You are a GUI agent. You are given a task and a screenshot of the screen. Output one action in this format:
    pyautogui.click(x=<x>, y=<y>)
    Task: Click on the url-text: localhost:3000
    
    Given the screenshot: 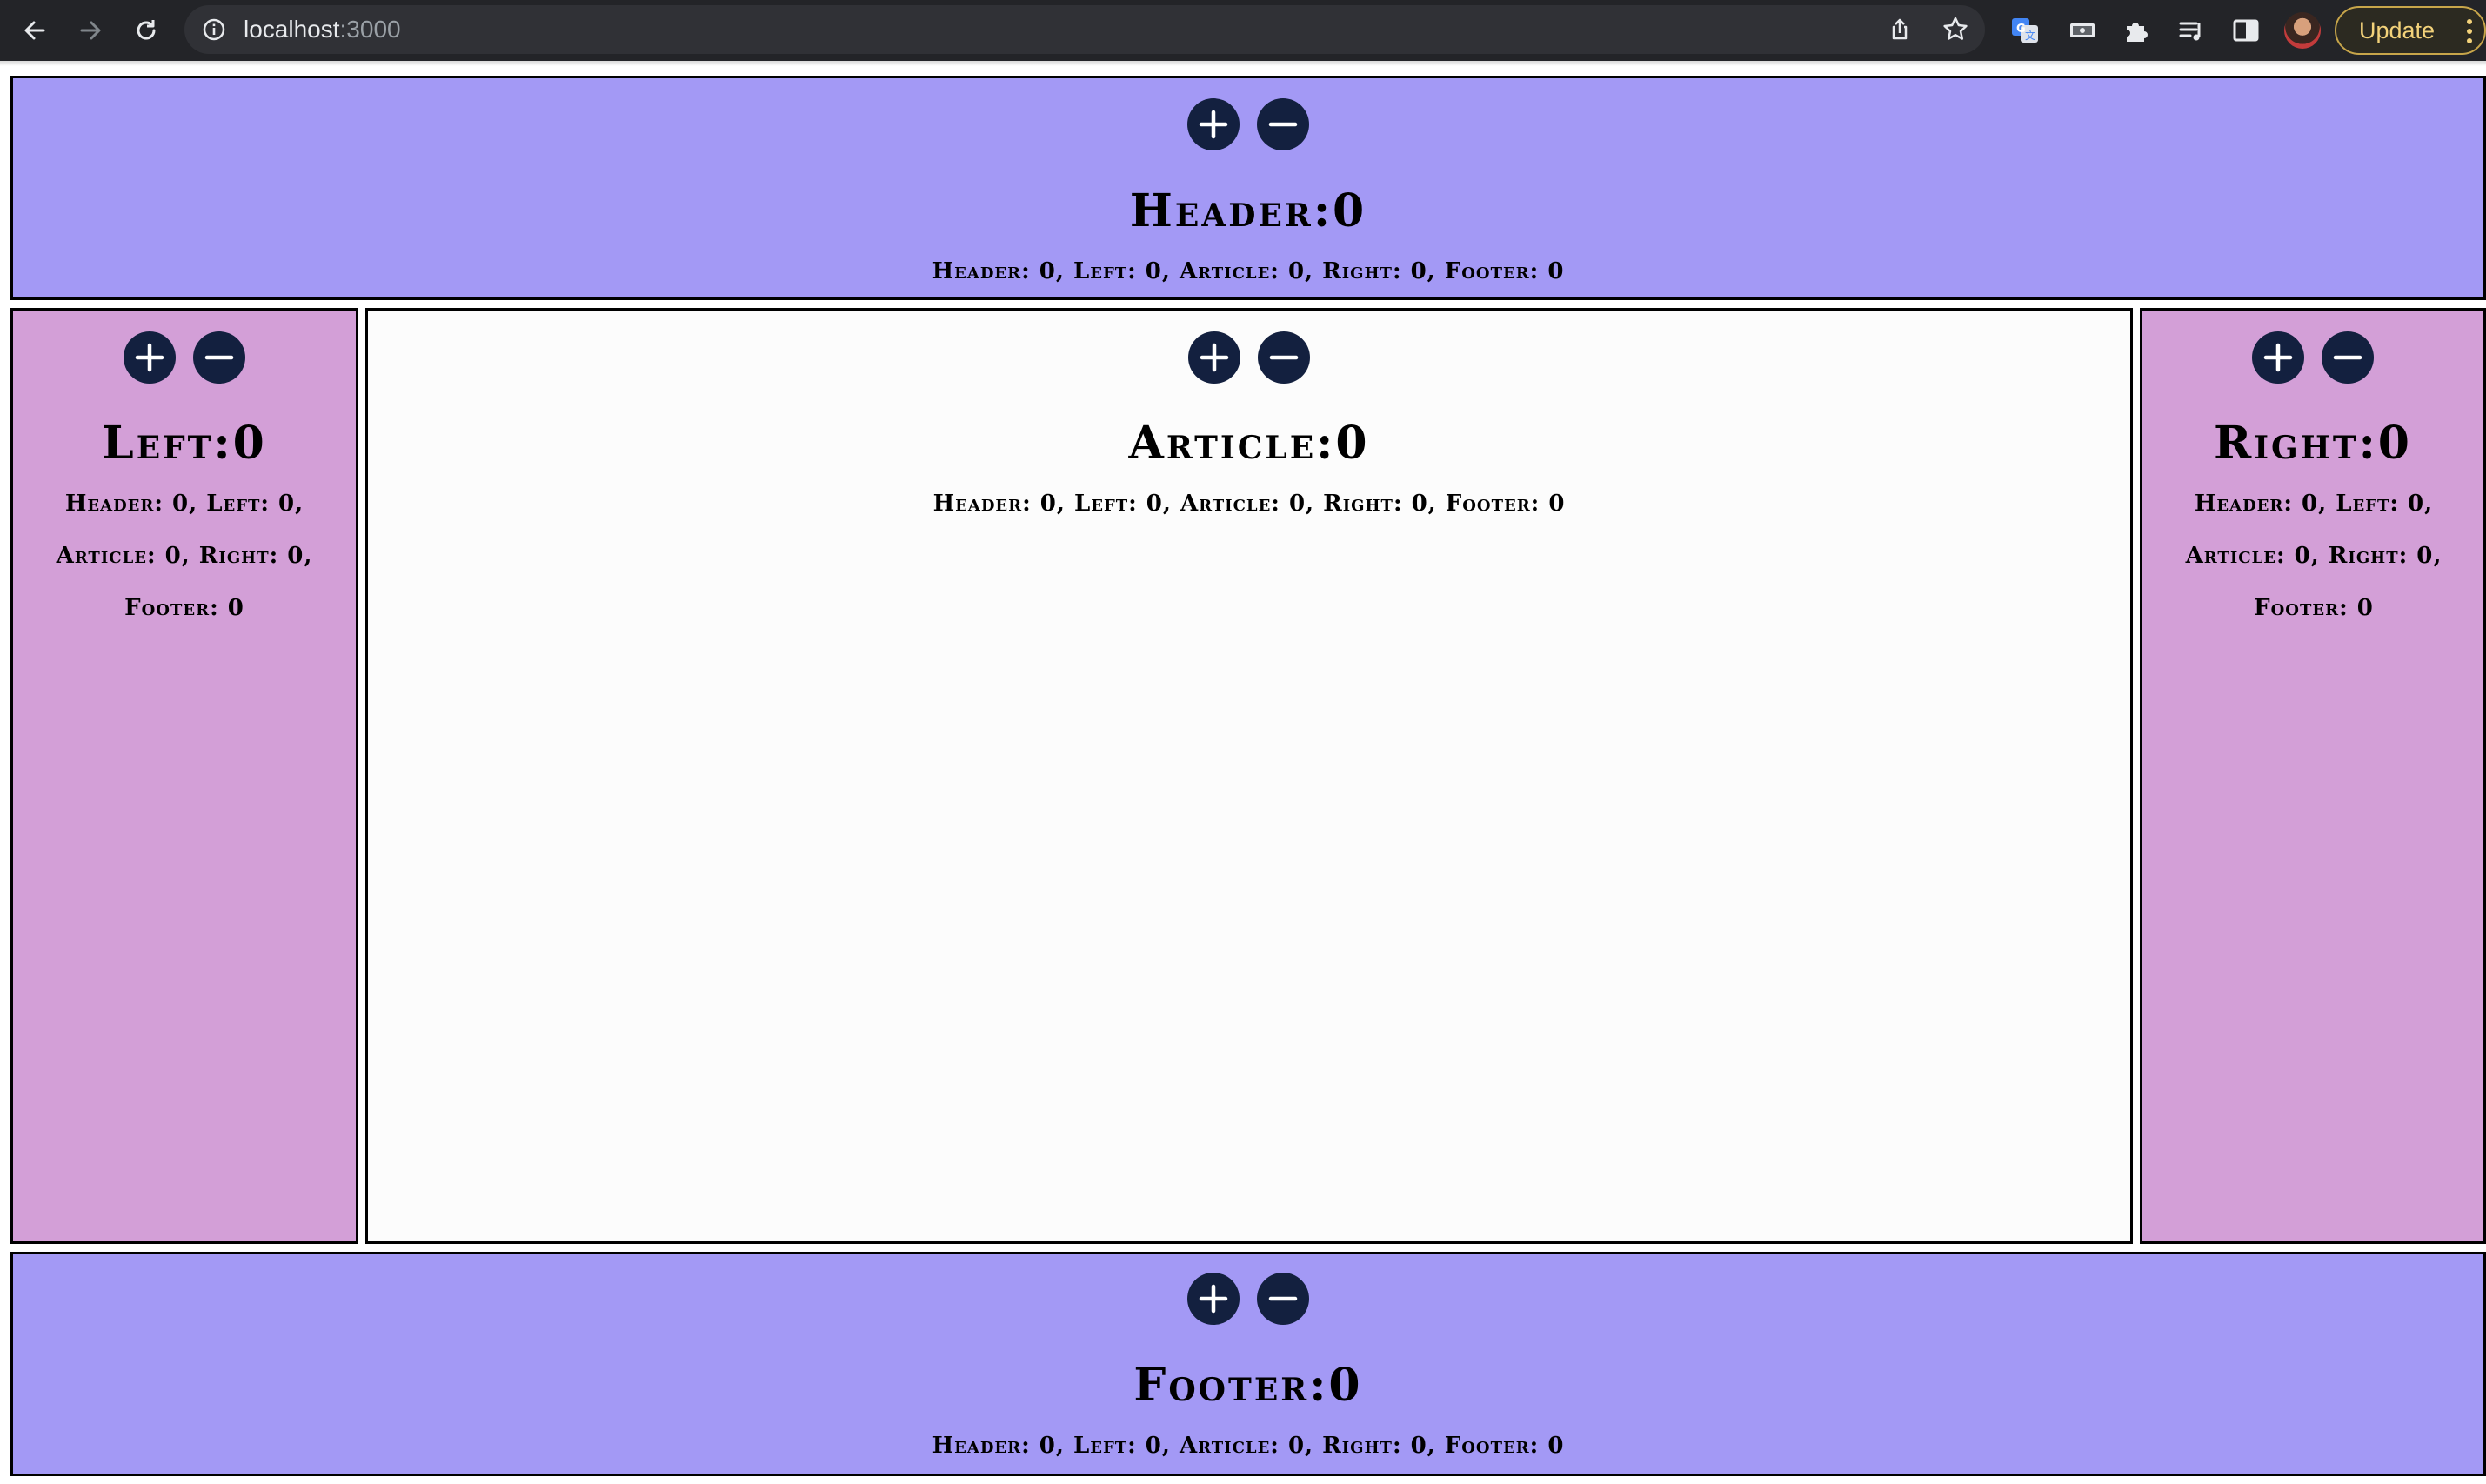 What is the action you would take?
    pyautogui.click(x=323, y=29)
    